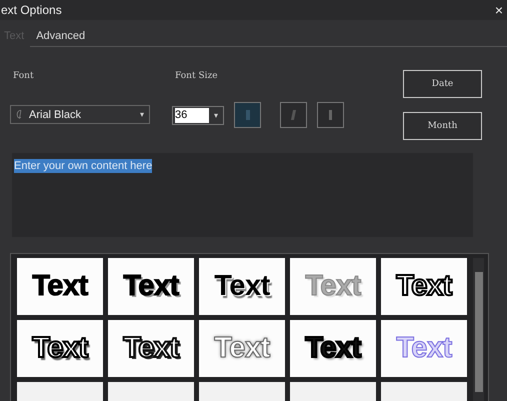 This screenshot has height=401, width=507. I want to click on option-button: Date, so click(442, 84).